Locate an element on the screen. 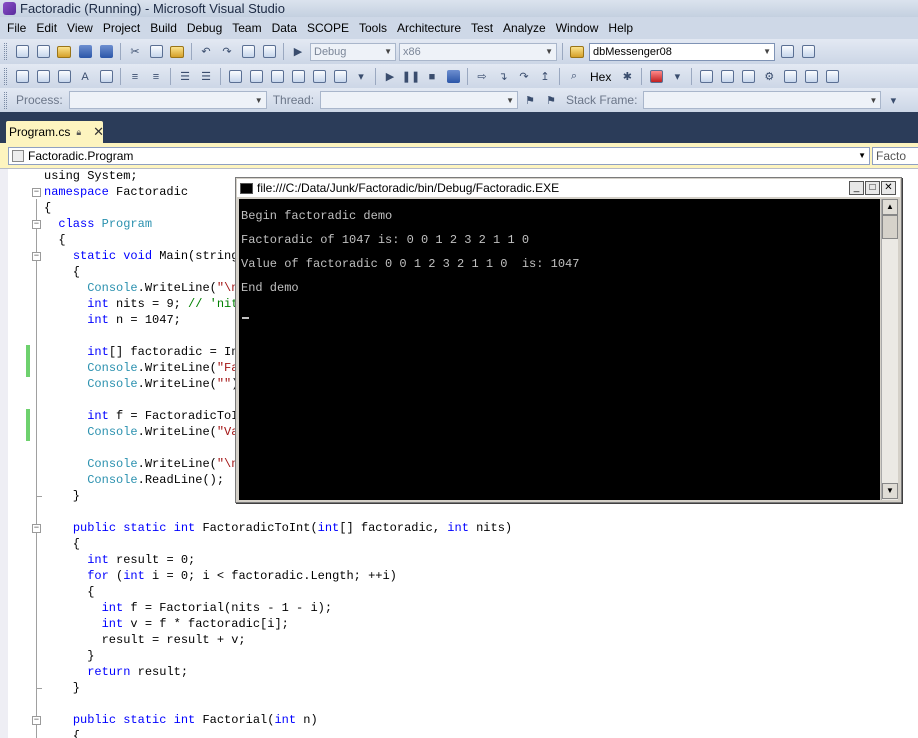  scroll-down-icon: ▼ is located at coordinates (890, 491).